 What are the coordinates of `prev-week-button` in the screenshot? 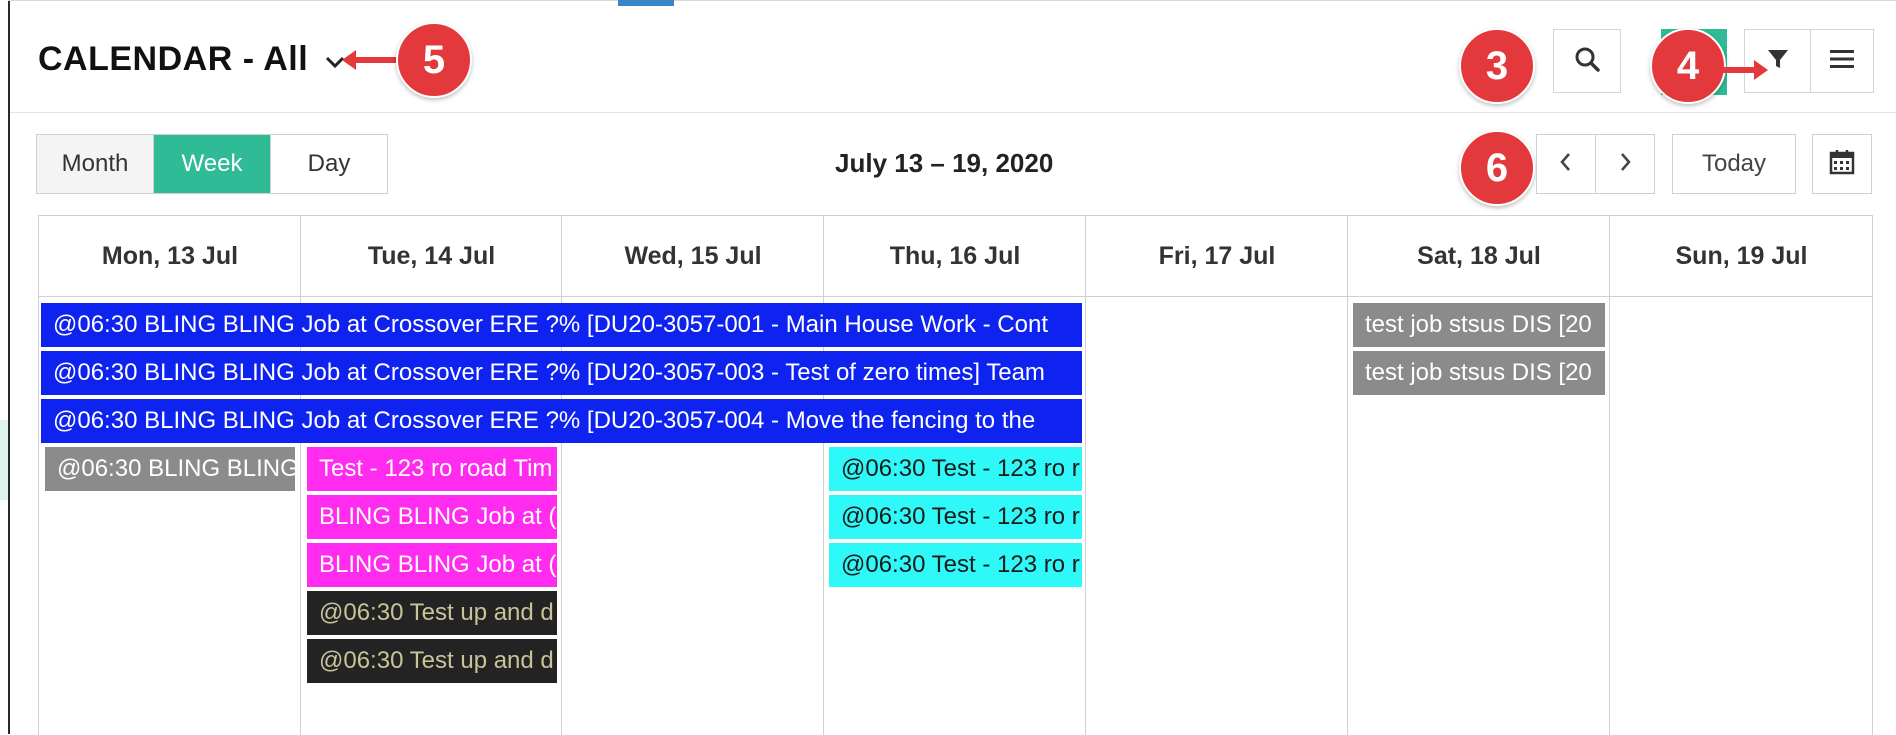 It's located at (1566, 164).